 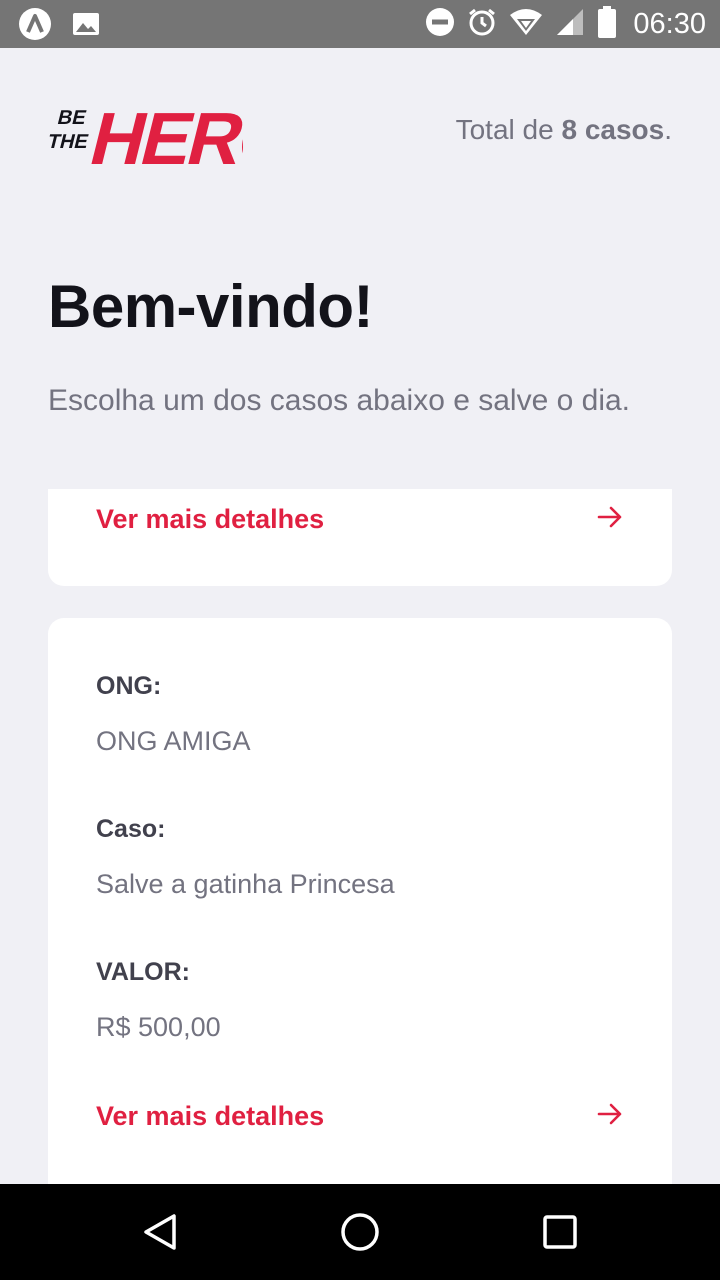 I want to click on wifi-icon, so click(x=526, y=24).